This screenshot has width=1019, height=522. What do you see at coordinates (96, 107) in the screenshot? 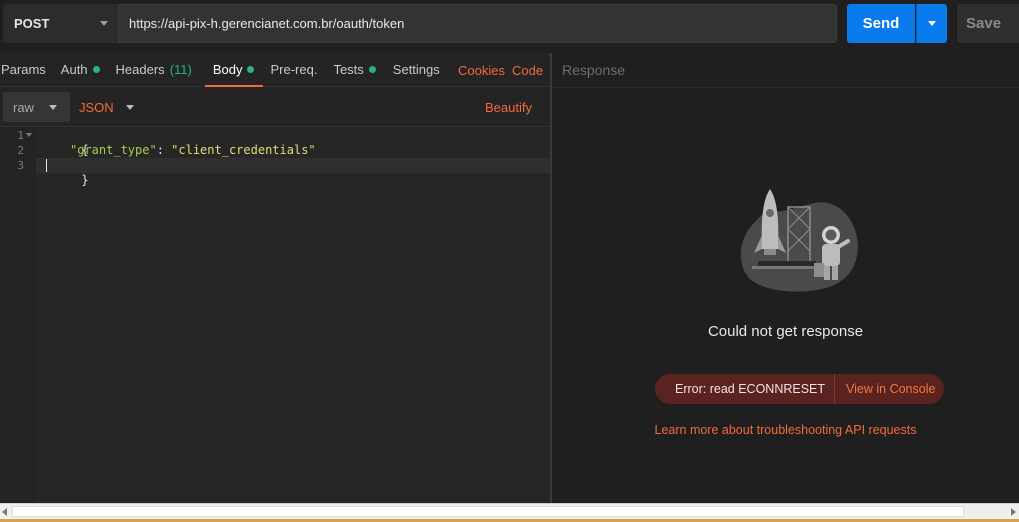
I see `body-format-label: JSON` at bounding box center [96, 107].